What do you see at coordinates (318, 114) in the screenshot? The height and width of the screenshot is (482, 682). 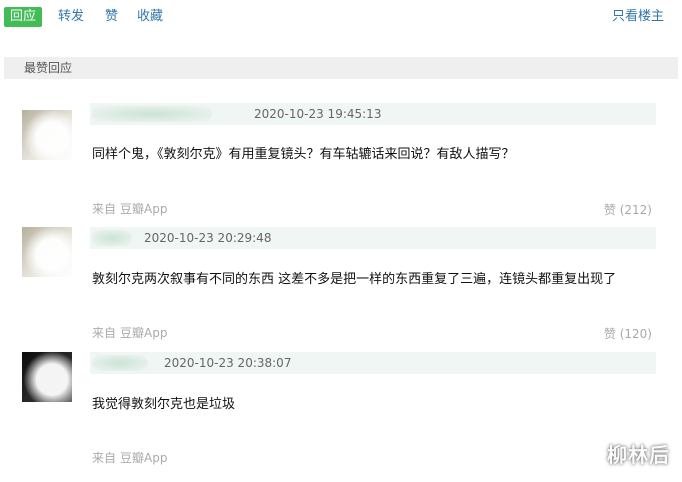 I see `comment-time: 2020-10-23 19:45:13` at bounding box center [318, 114].